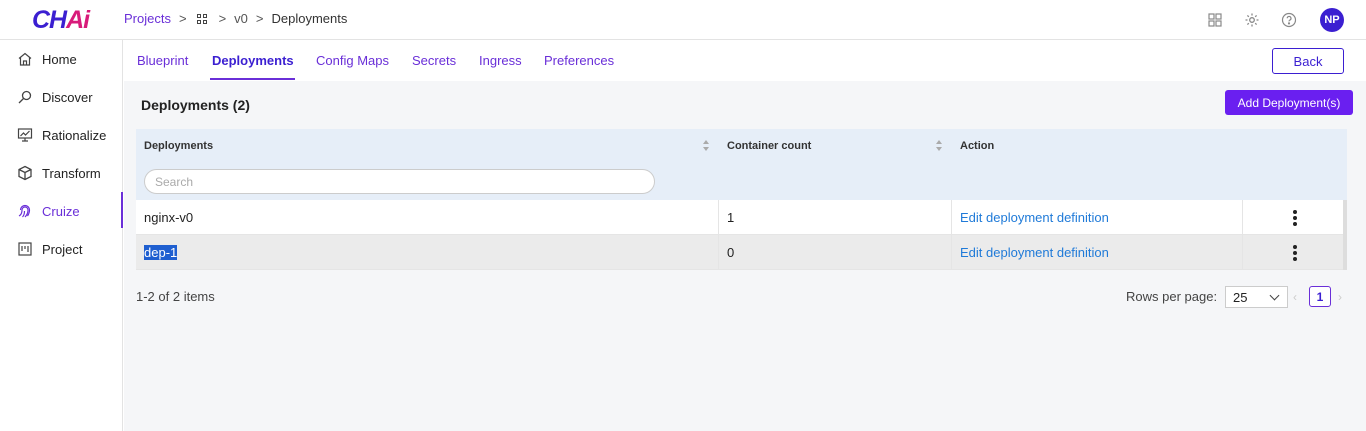 This screenshot has width=1366, height=431. I want to click on table-row: nginx-v0 1 Edit deployment definition, so click(741, 217).